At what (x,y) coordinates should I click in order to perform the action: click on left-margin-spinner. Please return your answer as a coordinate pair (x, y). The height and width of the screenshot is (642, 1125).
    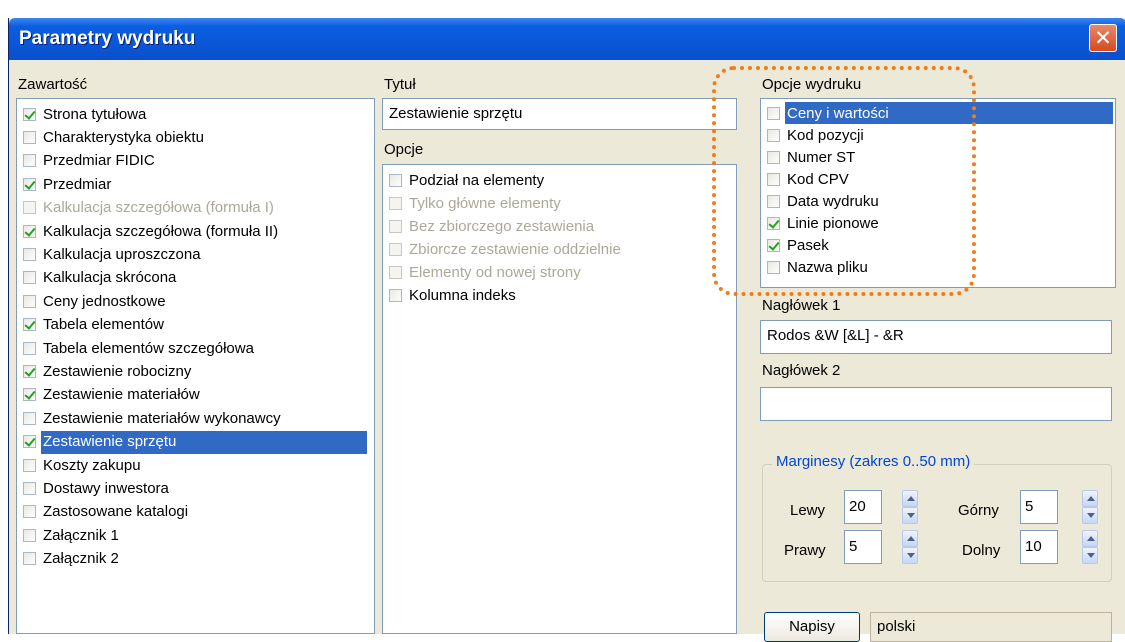
    Looking at the image, I should click on (910, 507).